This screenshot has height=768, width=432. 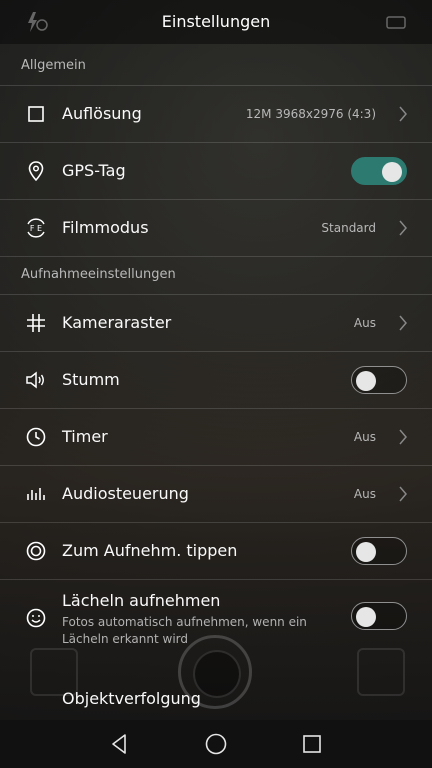 What do you see at coordinates (85, 436) in the screenshot?
I see `setting-label: Timer` at bounding box center [85, 436].